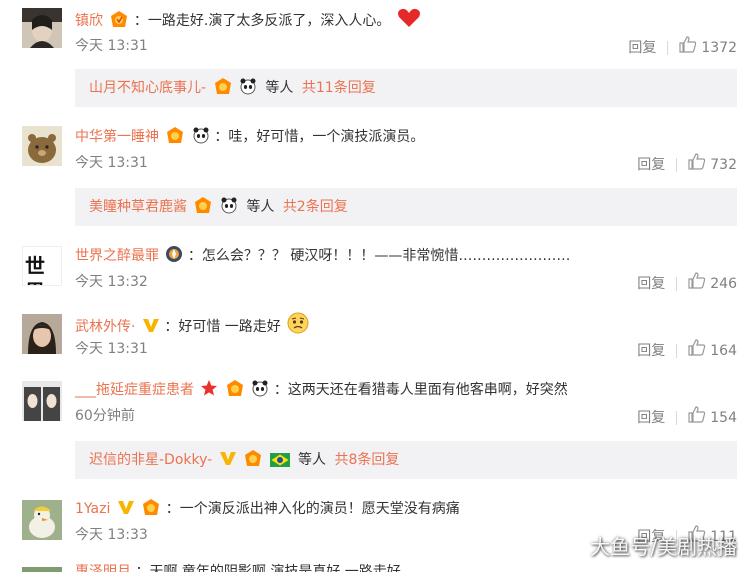  Describe the element at coordinates (111, 282) in the screenshot. I see `comment-time: 今天 13:32` at that location.